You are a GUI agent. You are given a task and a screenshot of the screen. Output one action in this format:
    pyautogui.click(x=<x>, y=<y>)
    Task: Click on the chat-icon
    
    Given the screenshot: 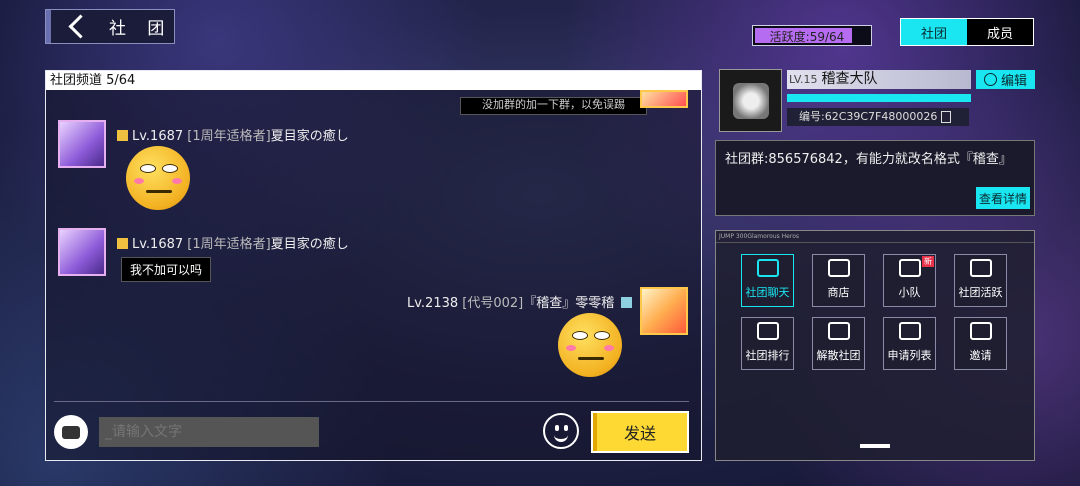 What is the action you would take?
    pyautogui.click(x=767, y=268)
    